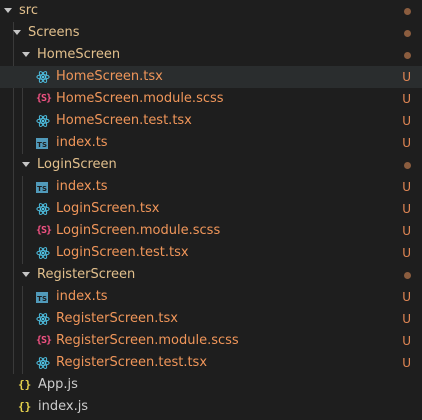 The image size is (422, 420). I want to click on folder-row-screens: Screens, so click(211, 33).